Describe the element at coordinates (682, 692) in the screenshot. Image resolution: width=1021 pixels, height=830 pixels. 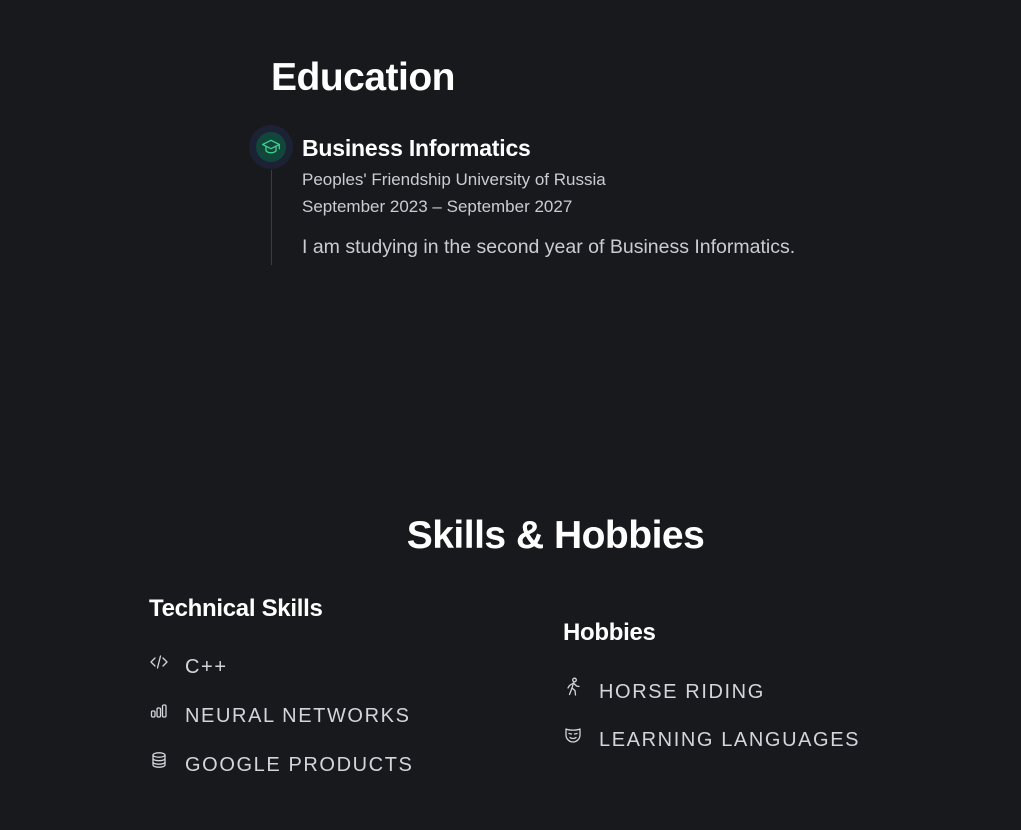
I see `hobby-label: HORSE RIDING` at that location.